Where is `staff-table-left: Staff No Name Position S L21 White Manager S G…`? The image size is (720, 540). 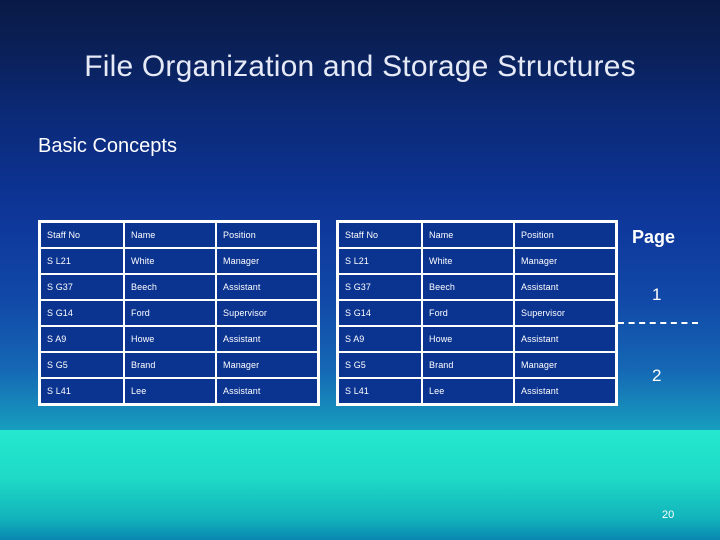 staff-table-left: Staff No Name Position S L21 White Manager S G… is located at coordinates (179, 313).